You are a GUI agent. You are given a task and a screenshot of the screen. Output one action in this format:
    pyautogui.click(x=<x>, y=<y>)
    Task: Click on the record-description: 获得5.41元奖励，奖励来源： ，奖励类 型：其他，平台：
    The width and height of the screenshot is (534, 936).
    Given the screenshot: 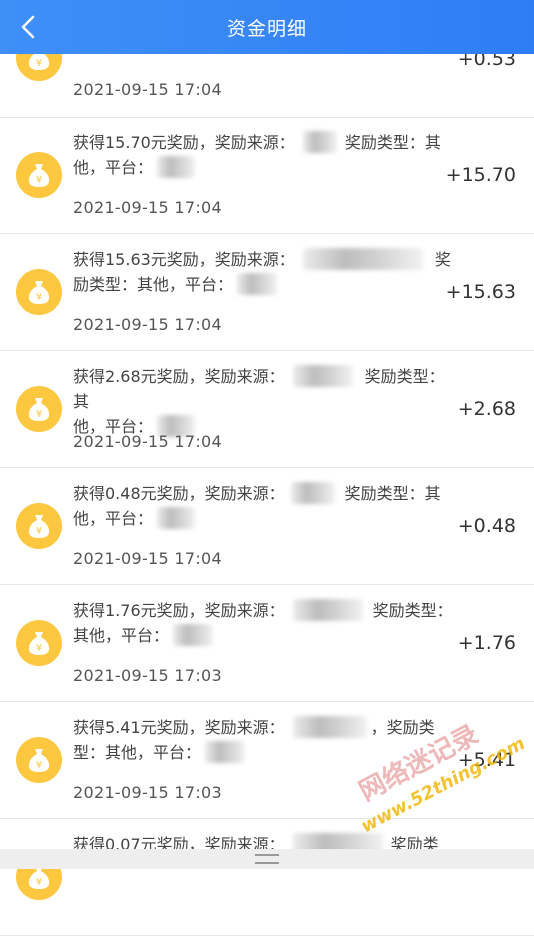 What is the action you would take?
    pyautogui.click(x=254, y=739)
    